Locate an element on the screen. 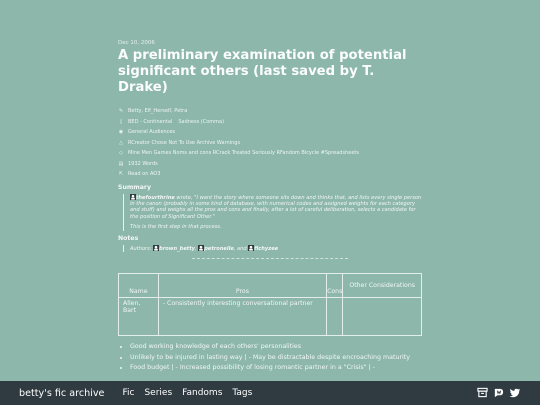  archive-icon is located at coordinates (482, 392).